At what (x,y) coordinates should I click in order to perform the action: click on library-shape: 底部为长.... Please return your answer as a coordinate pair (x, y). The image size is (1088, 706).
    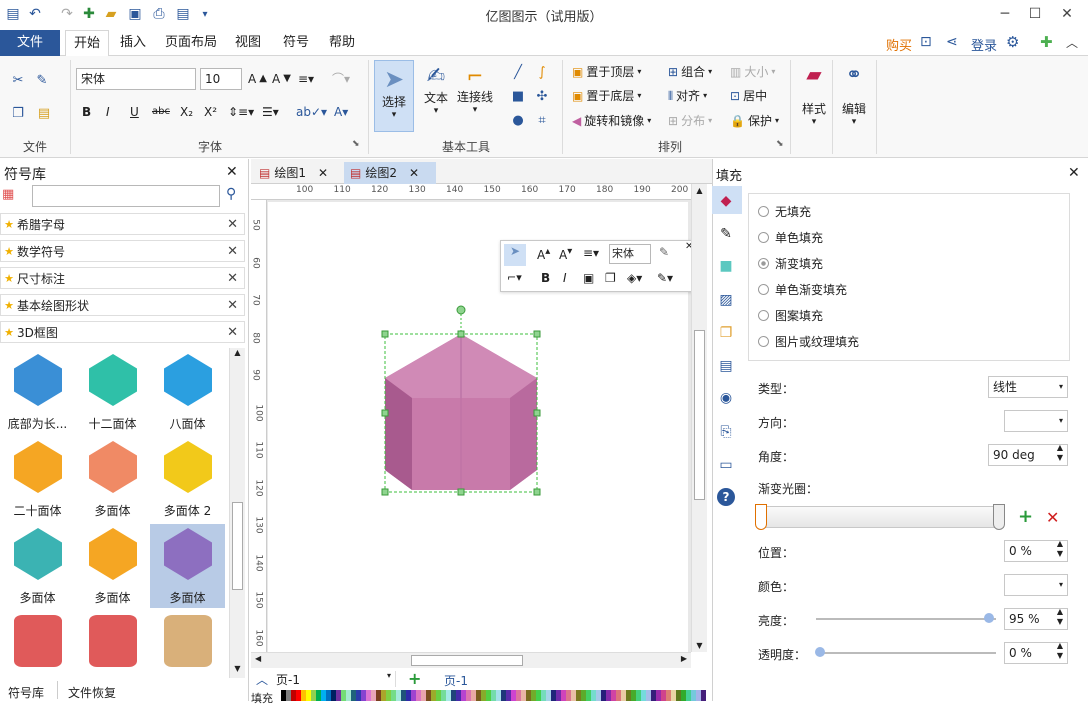
    Looking at the image, I should click on (37, 392).